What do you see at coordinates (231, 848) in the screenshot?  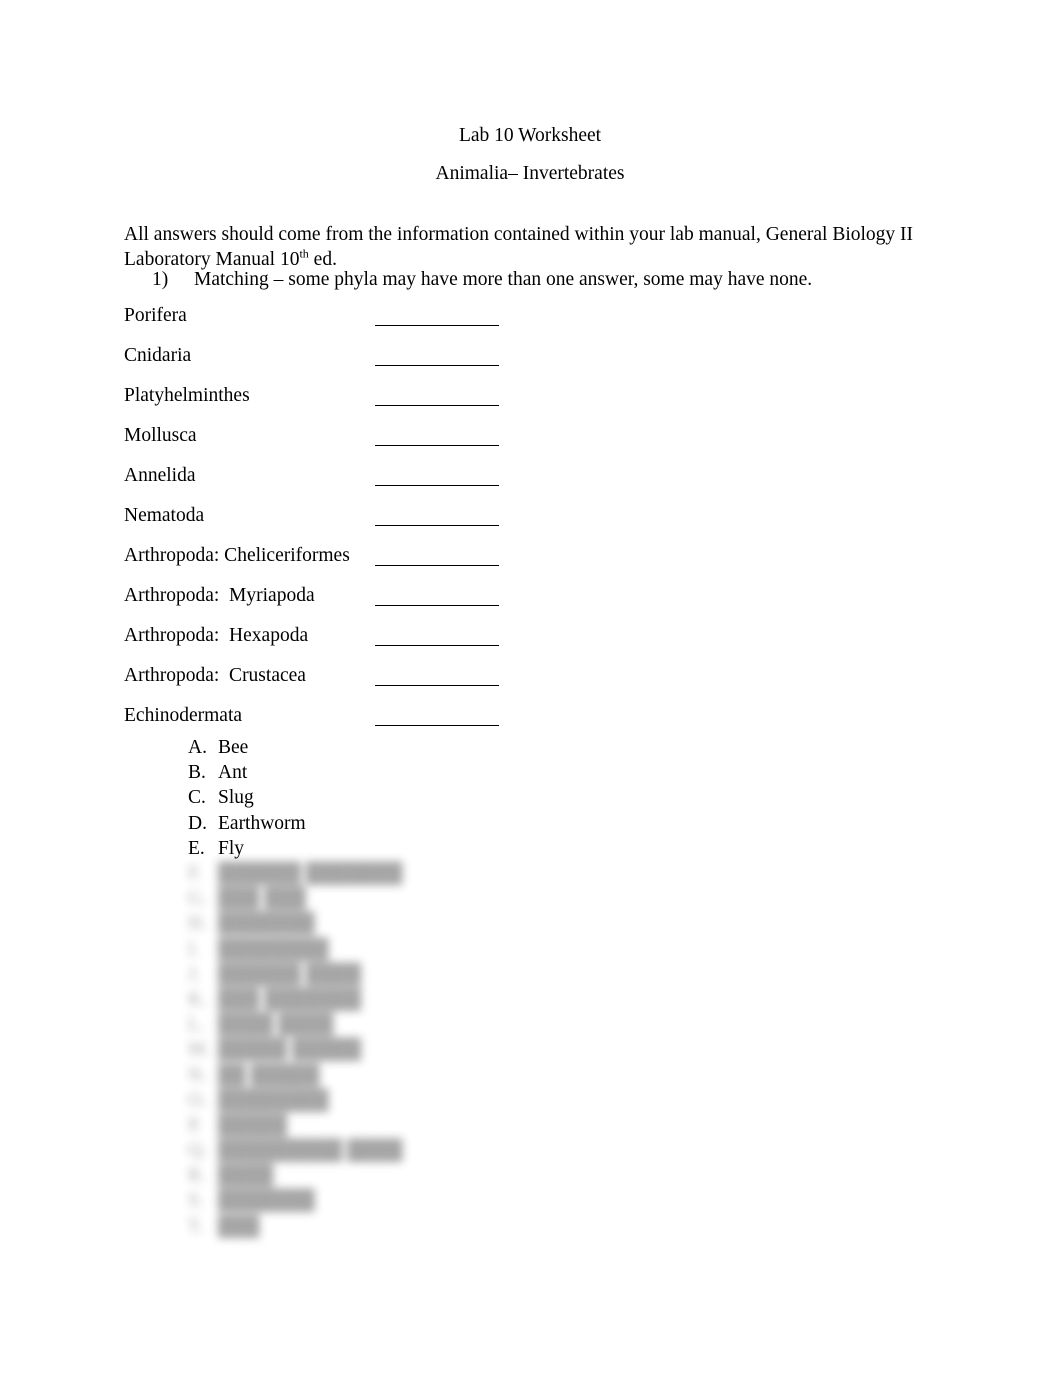 I see `choice-label: Fly` at bounding box center [231, 848].